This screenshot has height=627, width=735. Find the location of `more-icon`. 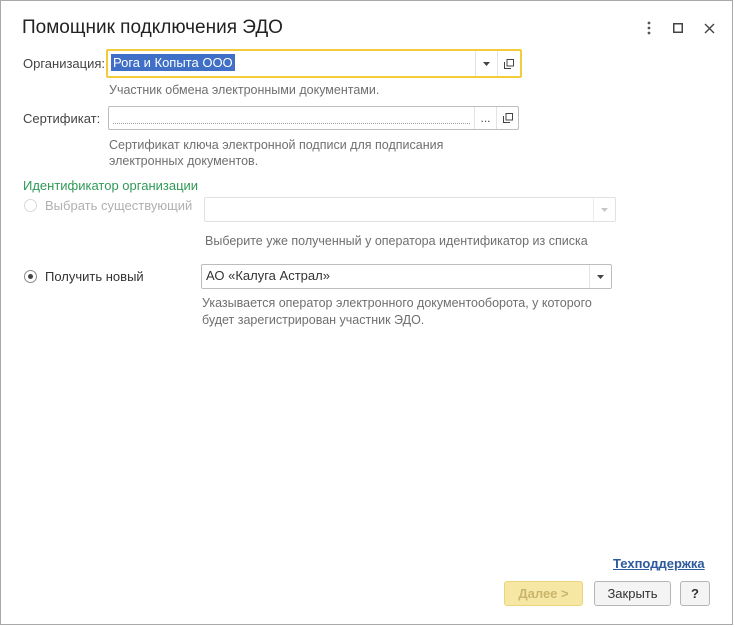

more-icon is located at coordinates (649, 28).